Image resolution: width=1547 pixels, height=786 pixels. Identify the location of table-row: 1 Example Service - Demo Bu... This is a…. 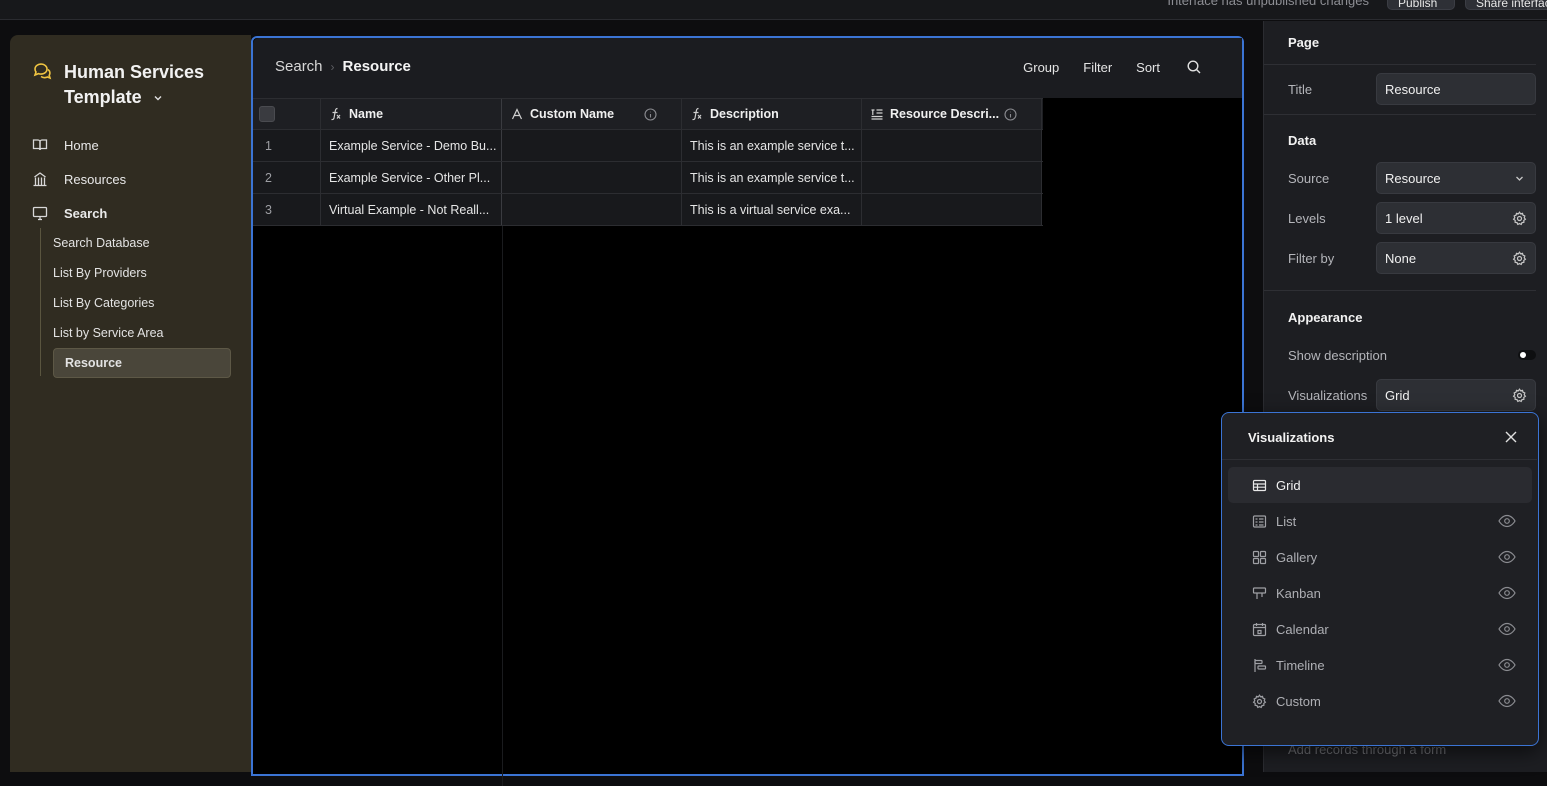
(648, 146).